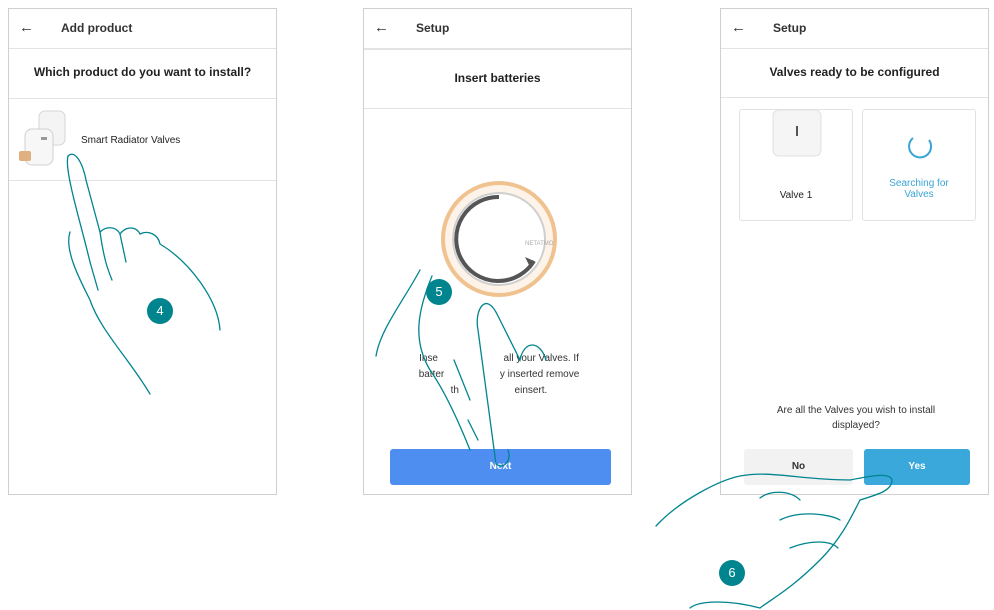 Image resolution: width=994 pixels, height=610 pixels. I want to click on page-heading: Insert batteries, so click(497, 78).